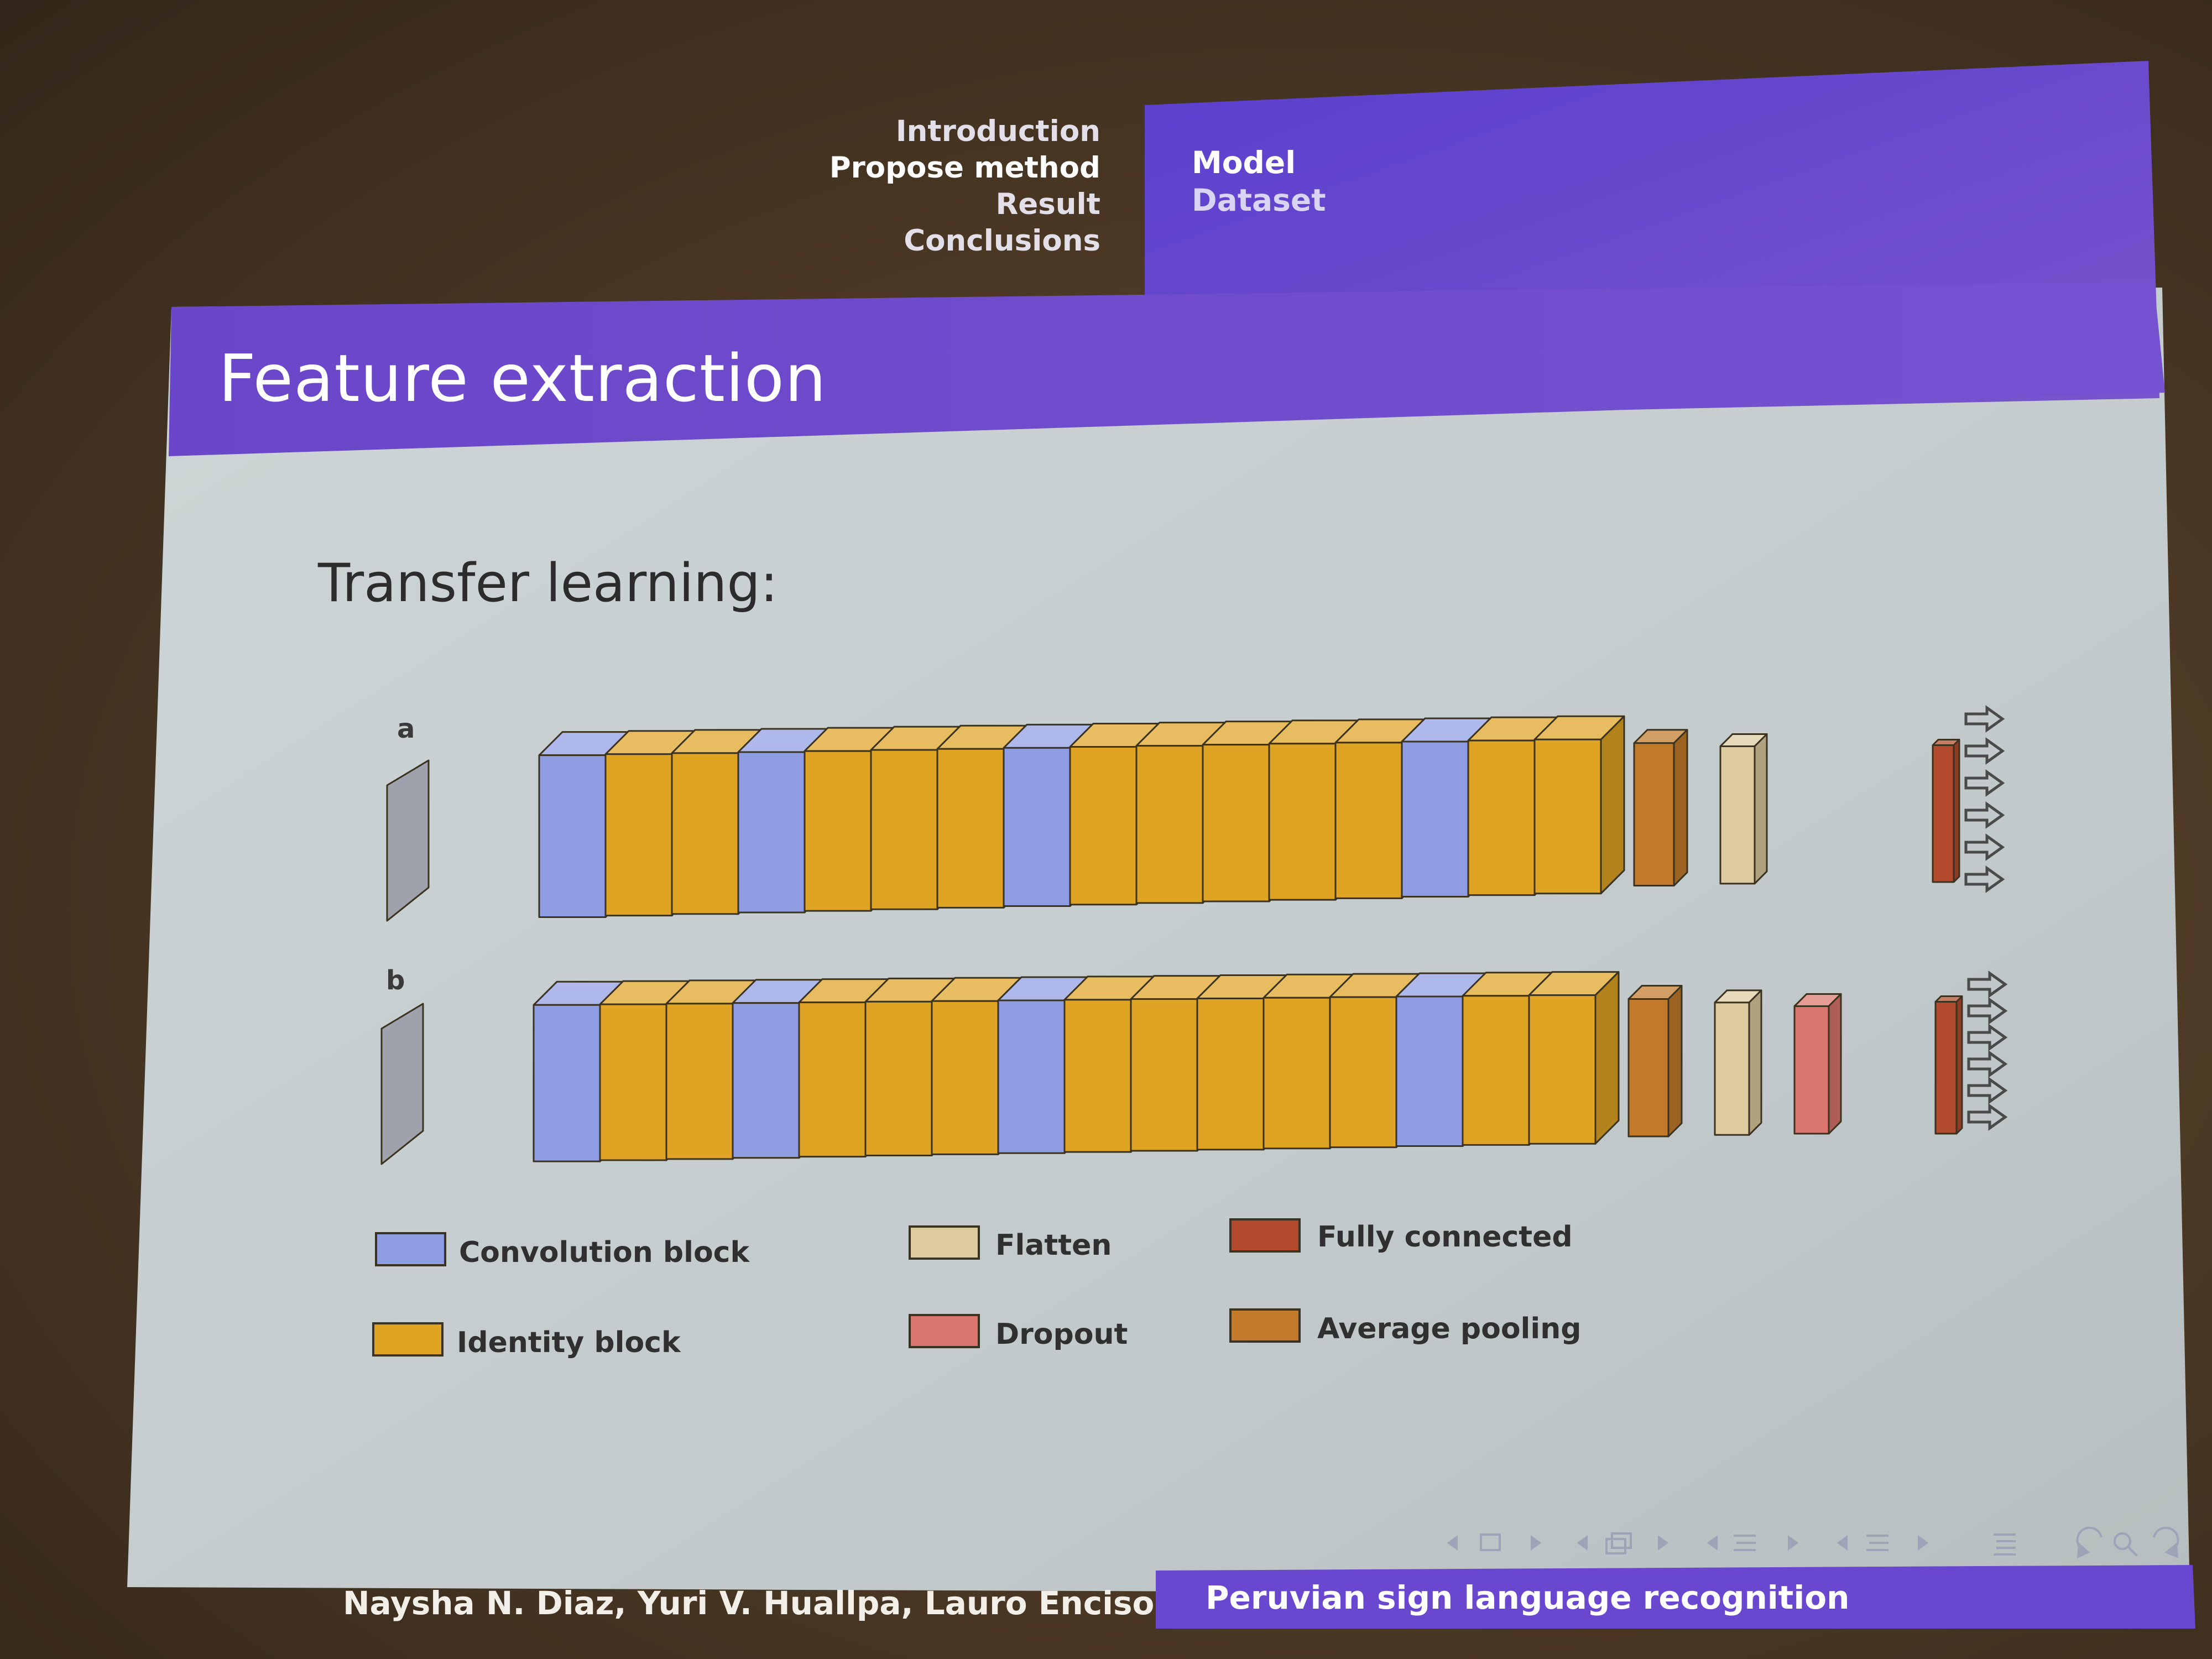  Describe the element at coordinates (1623, 1543) in the screenshot. I see `subsection-nav-icon` at that location.